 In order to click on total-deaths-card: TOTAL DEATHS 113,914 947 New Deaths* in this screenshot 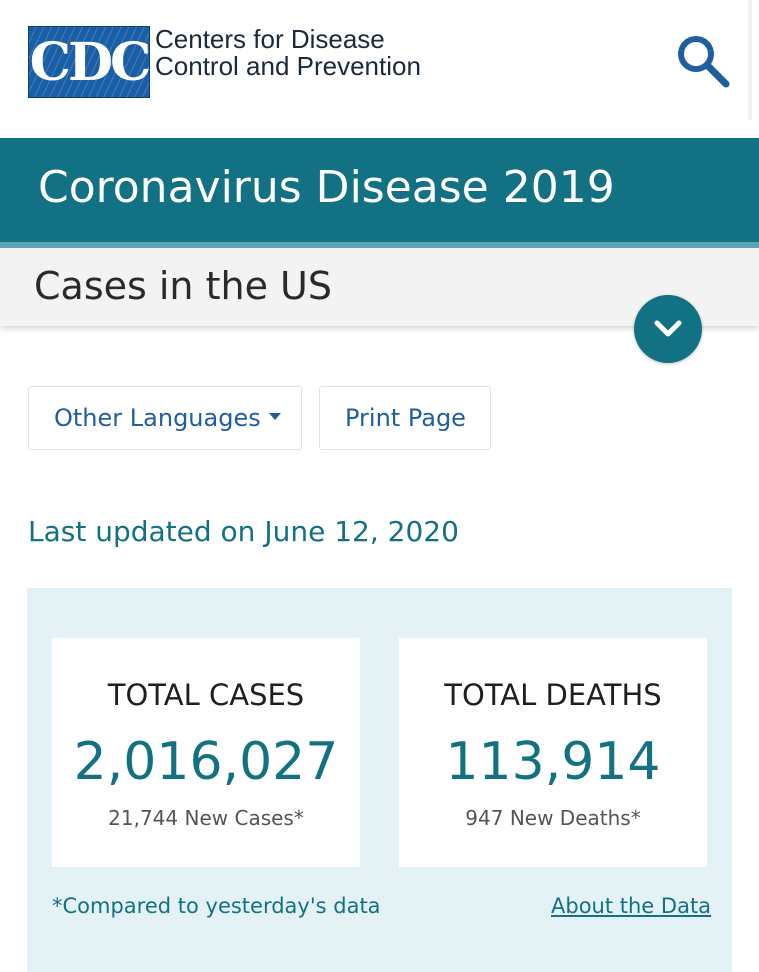, I will do `click(553, 752)`.